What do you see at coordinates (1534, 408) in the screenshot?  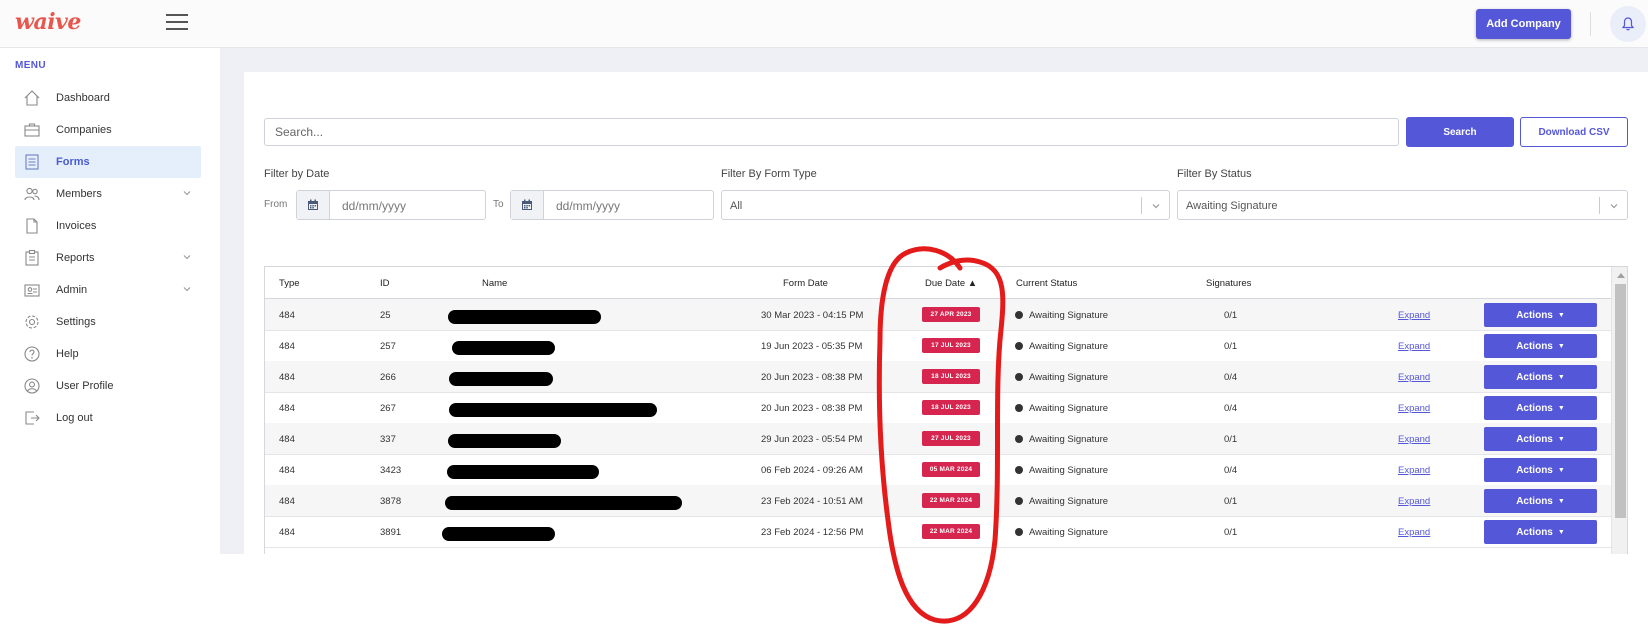 I see `actions-label: Actions` at bounding box center [1534, 408].